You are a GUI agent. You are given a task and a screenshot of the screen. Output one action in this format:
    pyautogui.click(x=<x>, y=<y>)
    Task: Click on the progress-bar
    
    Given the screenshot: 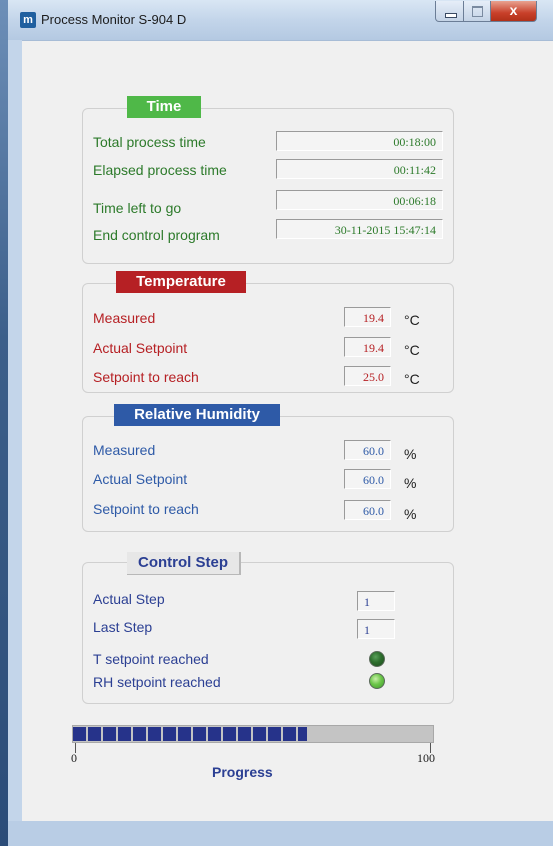 What is the action you would take?
    pyautogui.click(x=253, y=734)
    